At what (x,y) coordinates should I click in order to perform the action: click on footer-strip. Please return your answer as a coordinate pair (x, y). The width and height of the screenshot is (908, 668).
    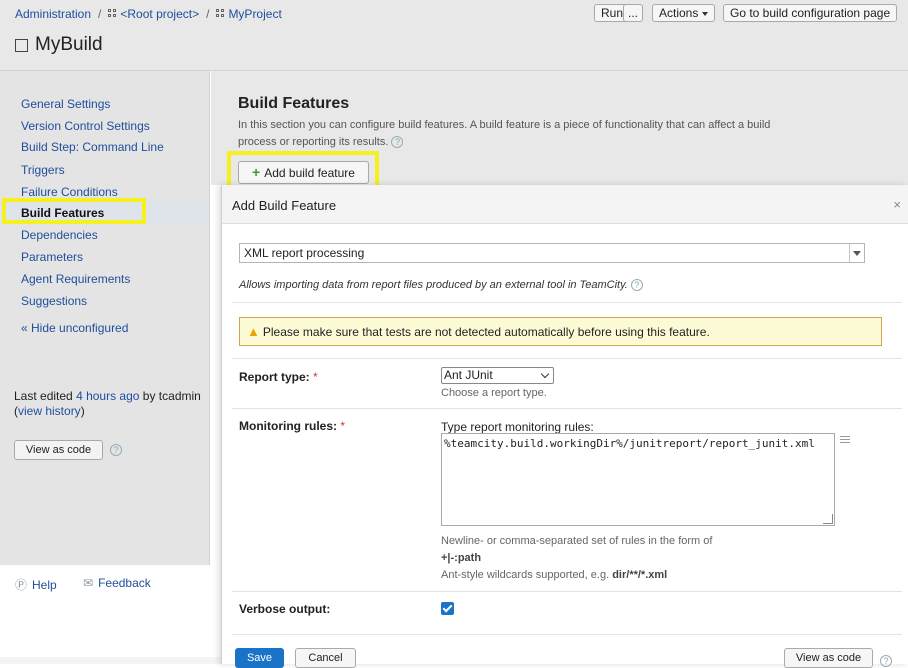
    Looking at the image, I should click on (110, 660).